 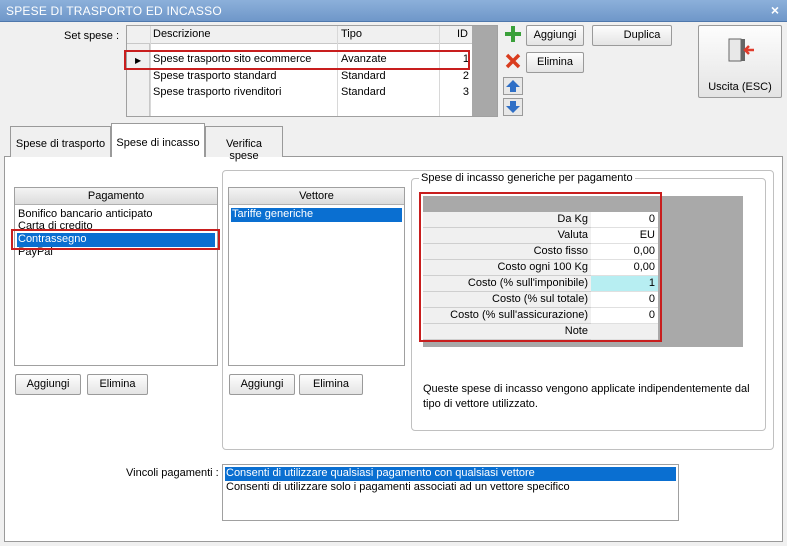 What do you see at coordinates (244, 144) in the screenshot?
I see `tab-verifica-spese: Verifica spese` at bounding box center [244, 144].